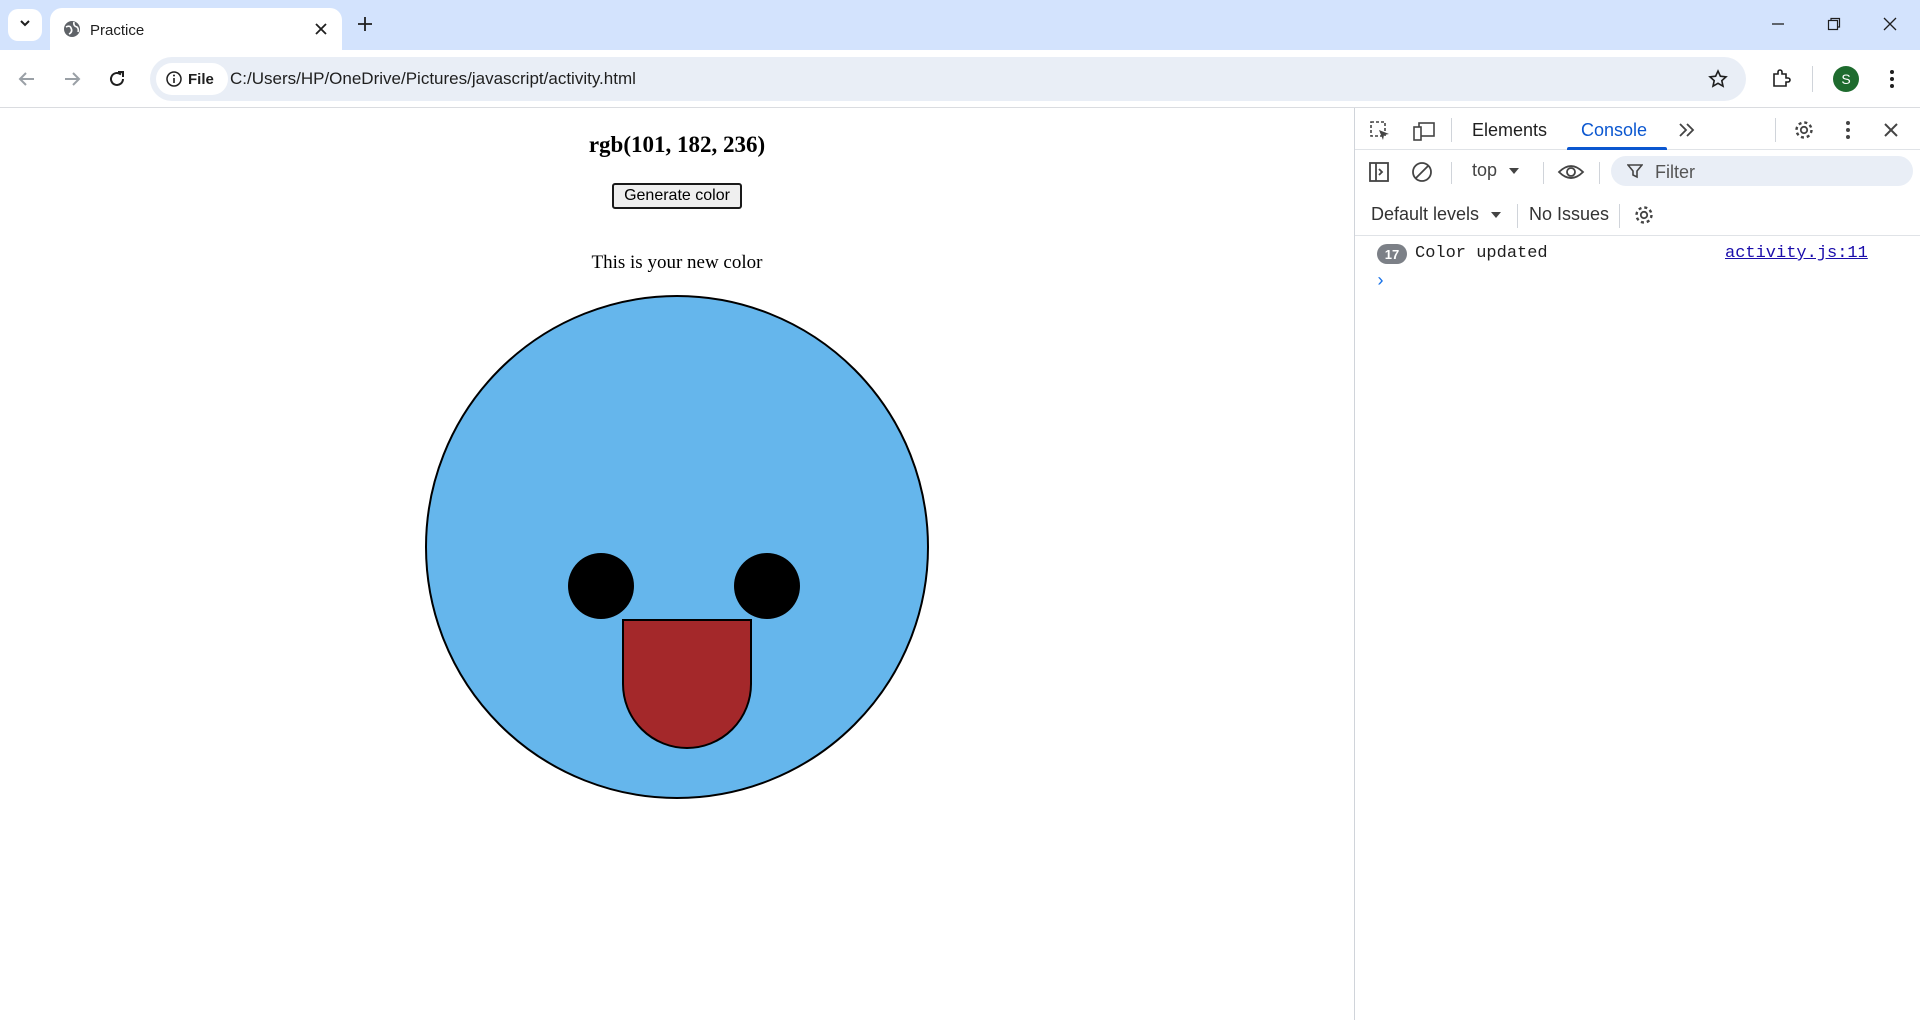 The image size is (1920, 1020). I want to click on filter-icon, so click(1635, 171).